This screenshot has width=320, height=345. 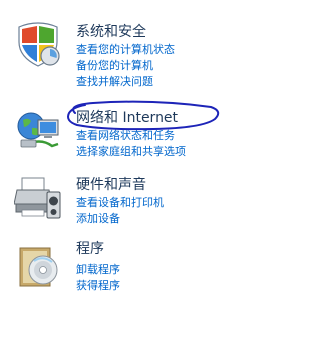 What do you see at coordinates (90, 249) in the screenshot?
I see `category-title-programs: 程序` at bounding box center [90, 249].